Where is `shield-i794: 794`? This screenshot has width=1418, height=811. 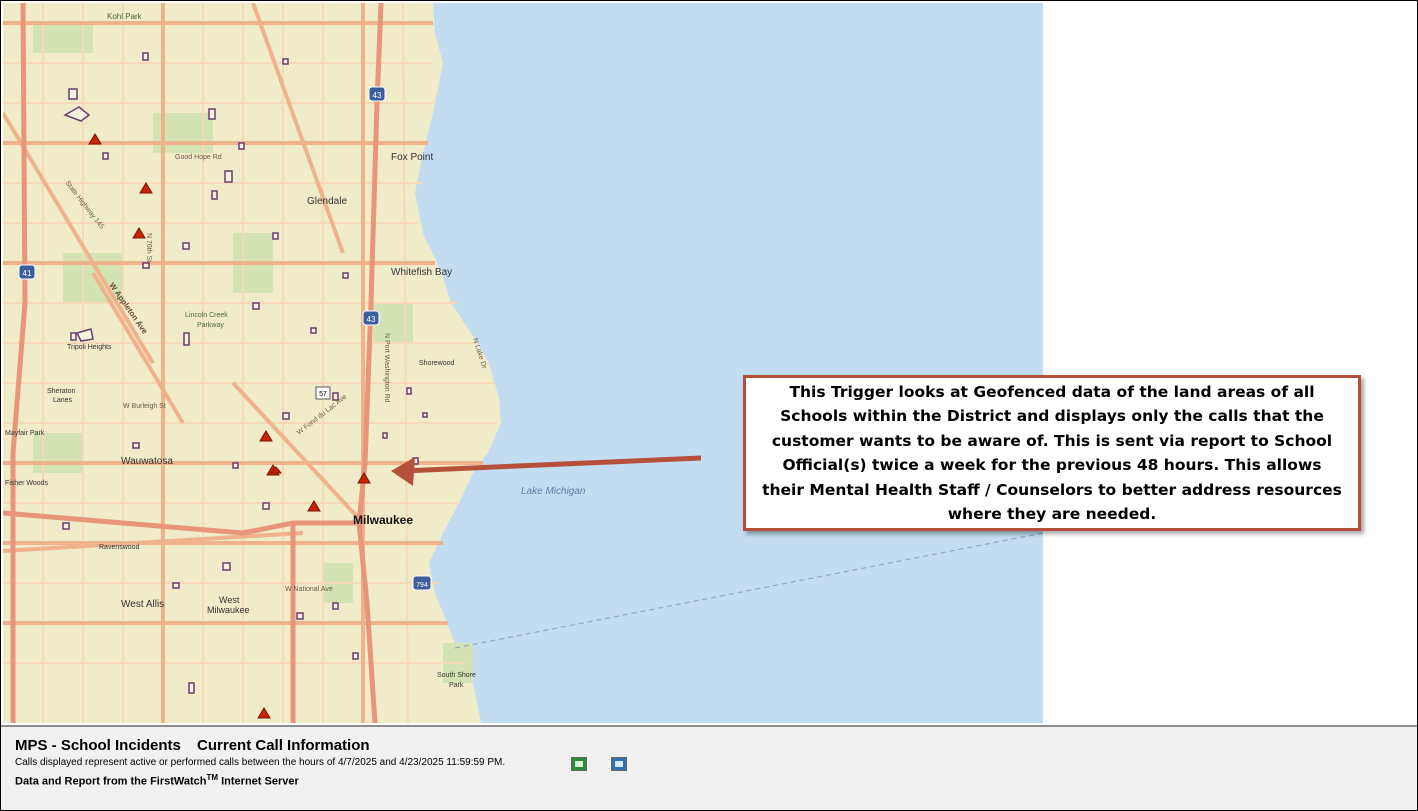 shield-i794: 794 is located at coordinates (422, 583).